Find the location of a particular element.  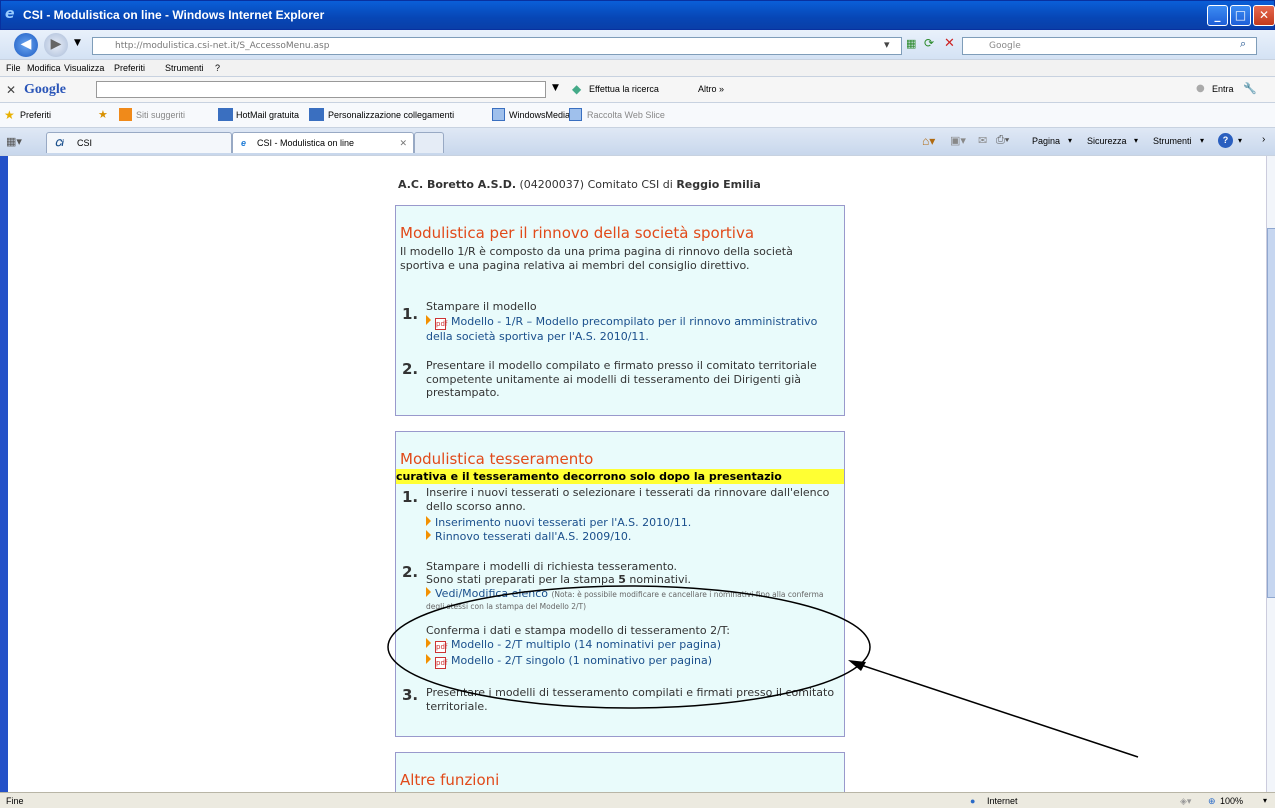

annotation-overlay is located at coordinates (763, 671).